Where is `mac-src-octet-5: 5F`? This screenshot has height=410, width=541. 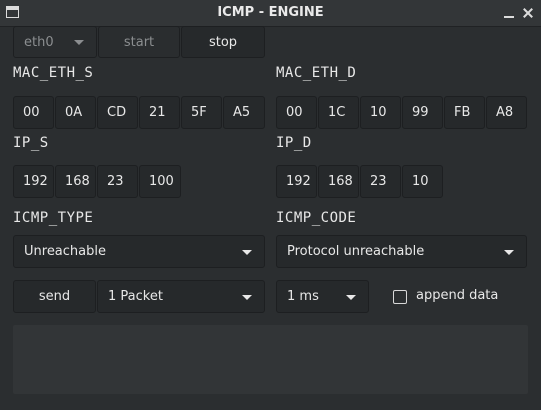 mac-src-octet-5: 5F is located at coordinates (201, 112).